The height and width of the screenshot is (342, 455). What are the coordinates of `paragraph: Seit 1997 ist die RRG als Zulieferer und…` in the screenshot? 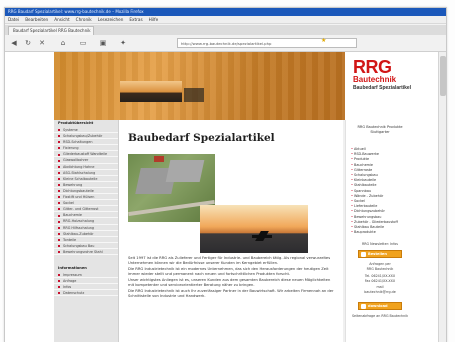 It's located at (229, 260).